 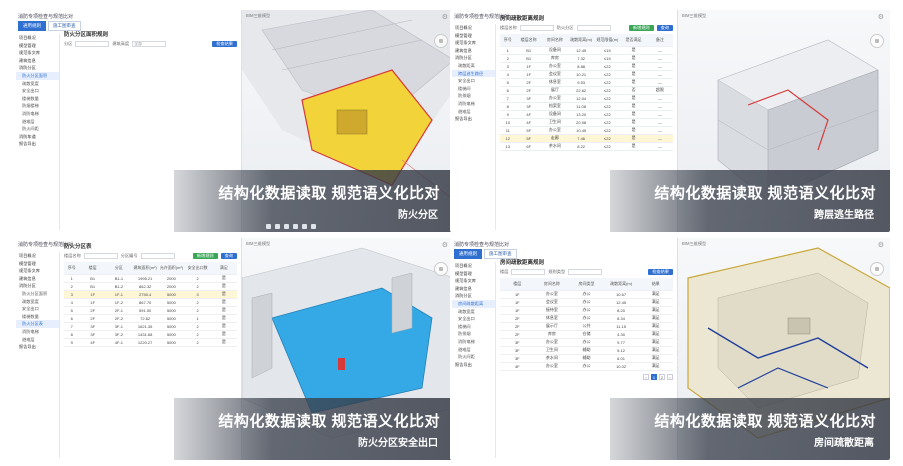 I want to click on floor-input, so click(x=100, y=256).